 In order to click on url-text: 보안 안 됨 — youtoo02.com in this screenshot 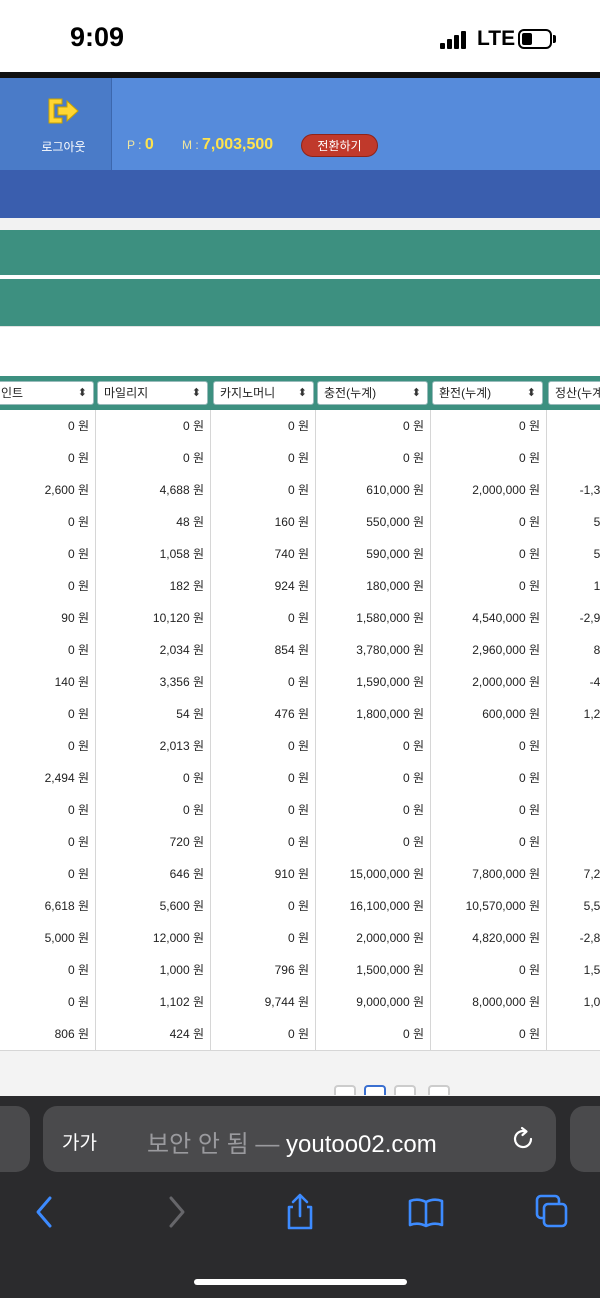, I will do `click(292, 1141)`.